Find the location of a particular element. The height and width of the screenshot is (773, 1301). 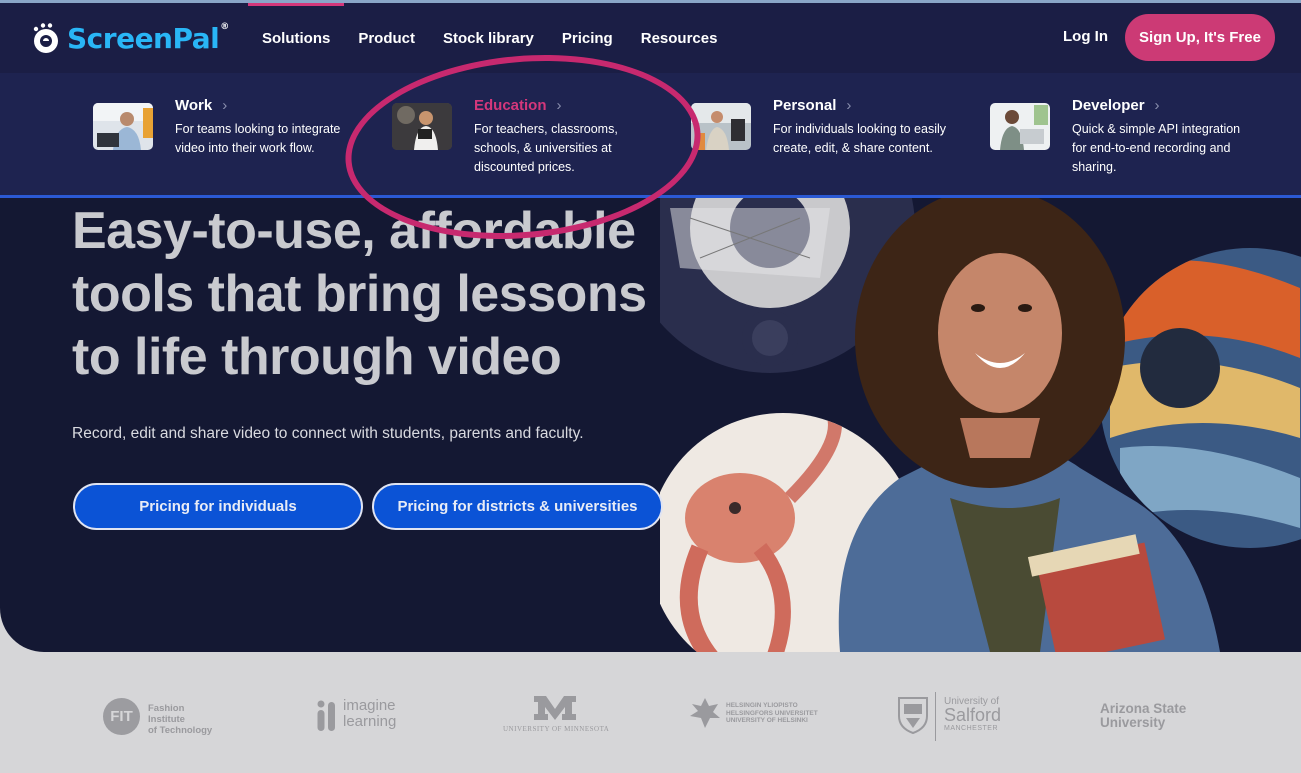

asu-line1: Arizona State is located at coordinates (1143, 708).